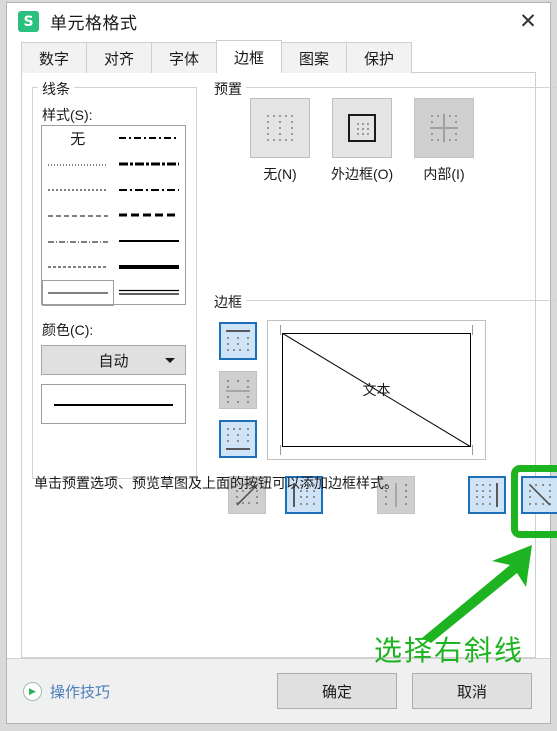 This screenshot has width=557, height=731. Describe the element at coordinates (78, 242) in the screenshot. I see `line-style-dash-dot` at that location.